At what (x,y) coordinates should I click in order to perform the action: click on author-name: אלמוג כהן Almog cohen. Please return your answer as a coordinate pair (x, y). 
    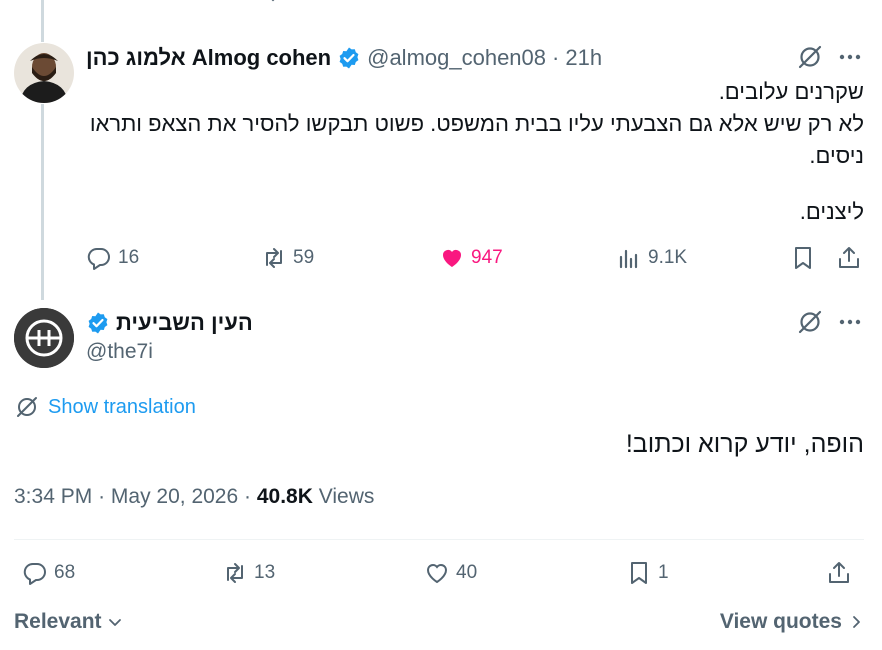
    Looking at the image, I should click on (208, 58).